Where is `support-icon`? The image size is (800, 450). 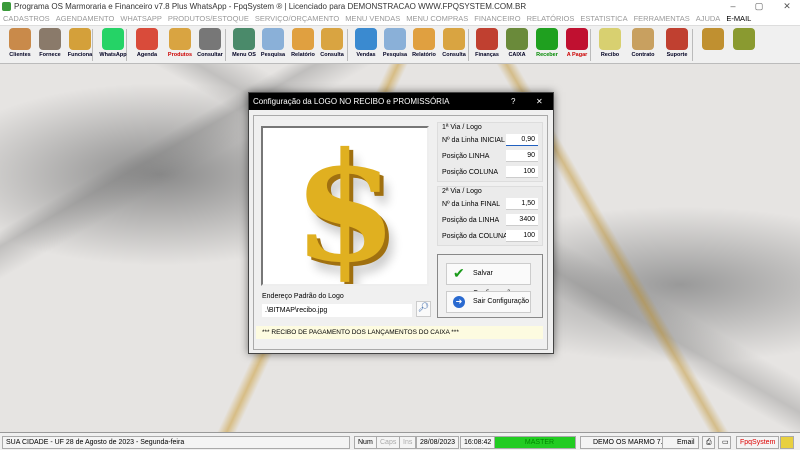 support-icon is located at coordinates (677, 39).